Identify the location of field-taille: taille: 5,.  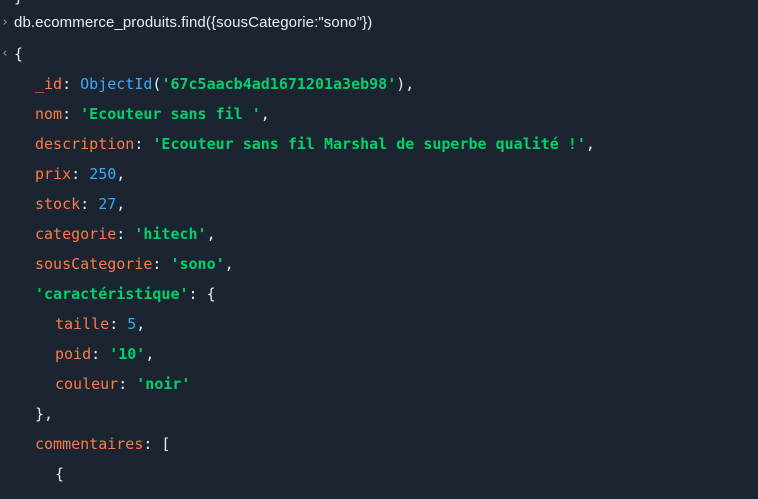
(100, 324).